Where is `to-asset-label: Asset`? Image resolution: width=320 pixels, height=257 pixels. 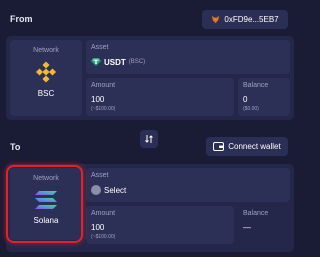 to-asset-label: Asset is located at coordinates (100, 175).